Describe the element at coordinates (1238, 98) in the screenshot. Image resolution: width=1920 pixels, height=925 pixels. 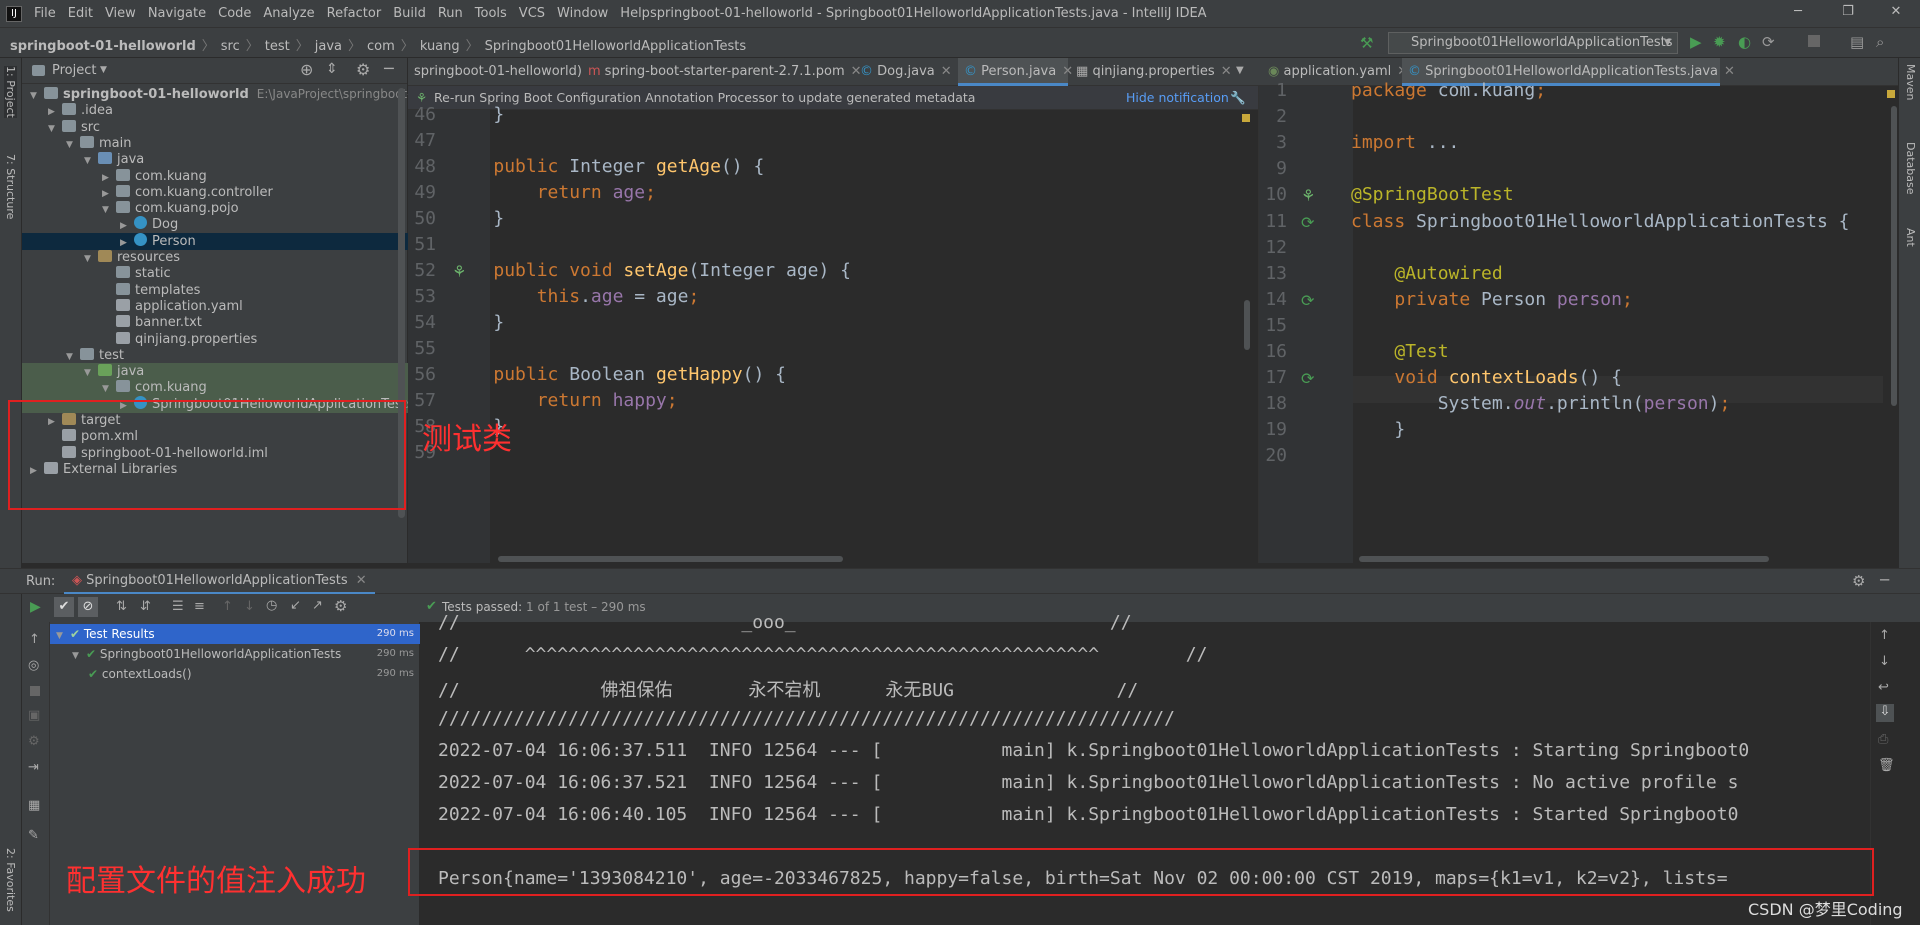
I see `wrench-icon: 🔧` at that location.